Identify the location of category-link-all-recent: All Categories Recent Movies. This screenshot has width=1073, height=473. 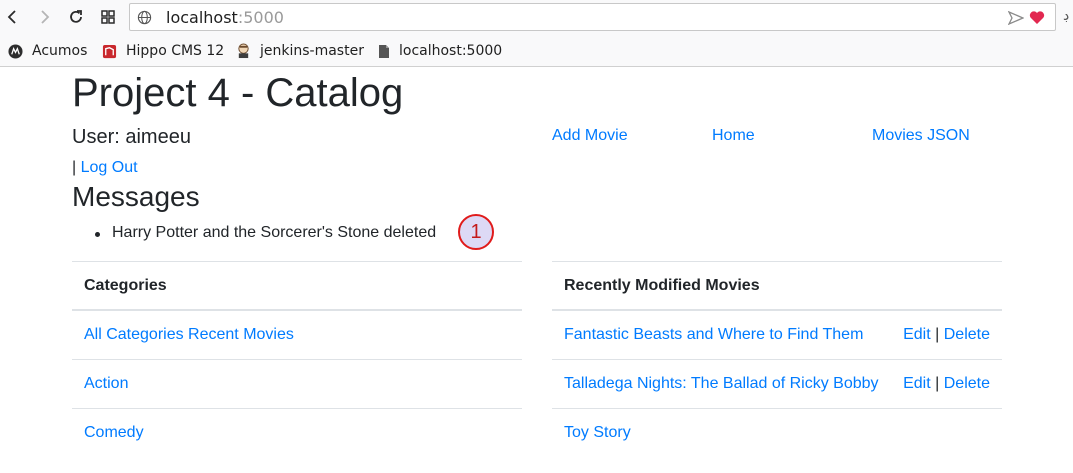
(189, 335).